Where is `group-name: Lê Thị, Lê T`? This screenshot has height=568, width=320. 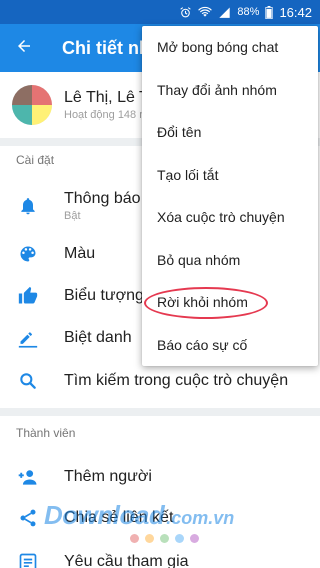 group-name: Lê Thị, Lê T is located at coordinates (106, 97).